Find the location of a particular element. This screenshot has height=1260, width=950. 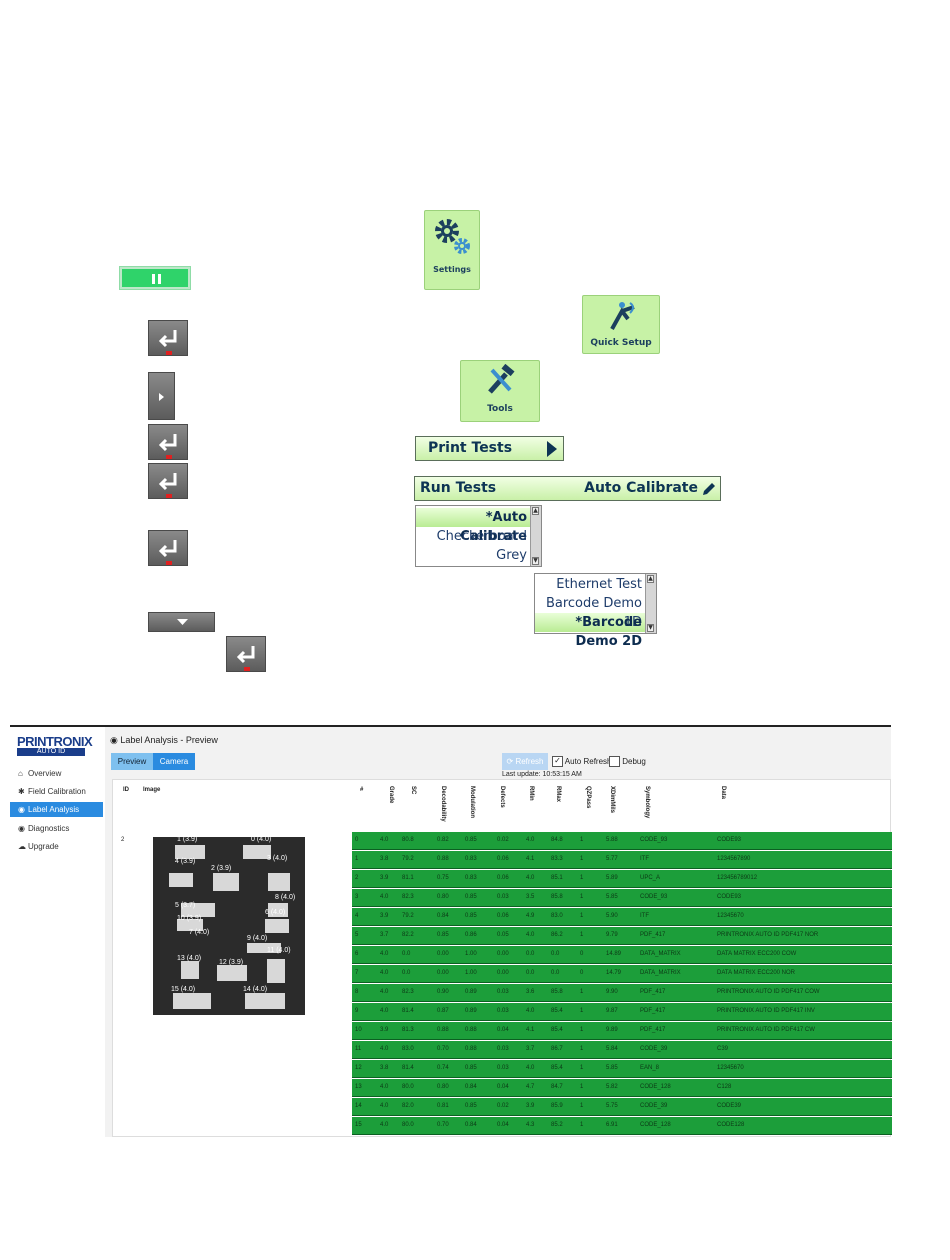

page-title: ◉ Label Analysis - Preview is located at coordinates (164, 740).